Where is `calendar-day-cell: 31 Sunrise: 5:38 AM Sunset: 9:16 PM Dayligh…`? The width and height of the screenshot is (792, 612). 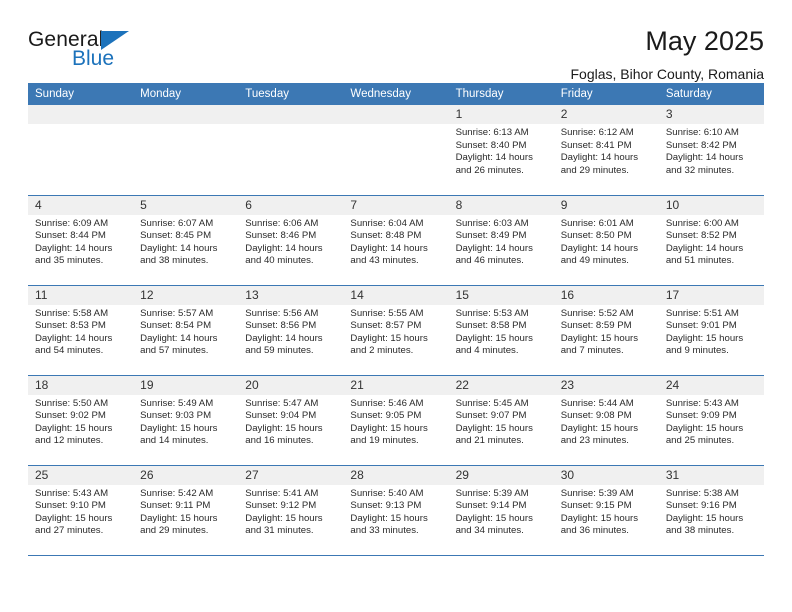 calendar-day-cell: 31 Sunrise: 5:38 AM Sunset: 9:16 PM Dayligh… is located at coordinates (711, 510).